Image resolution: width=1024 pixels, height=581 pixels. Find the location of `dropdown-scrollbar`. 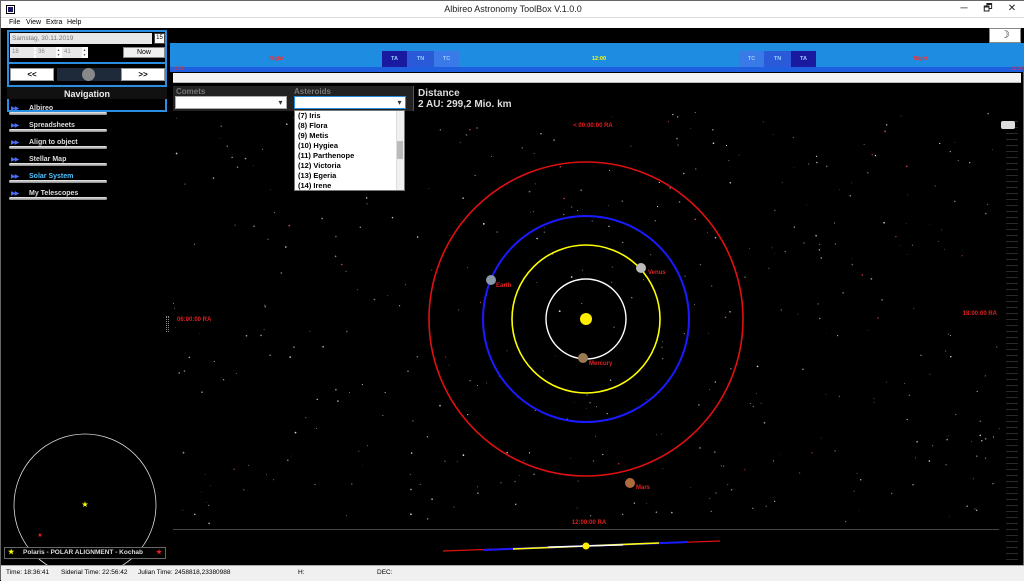

dropdown-scrollbar is located at coordinates (400, 150).